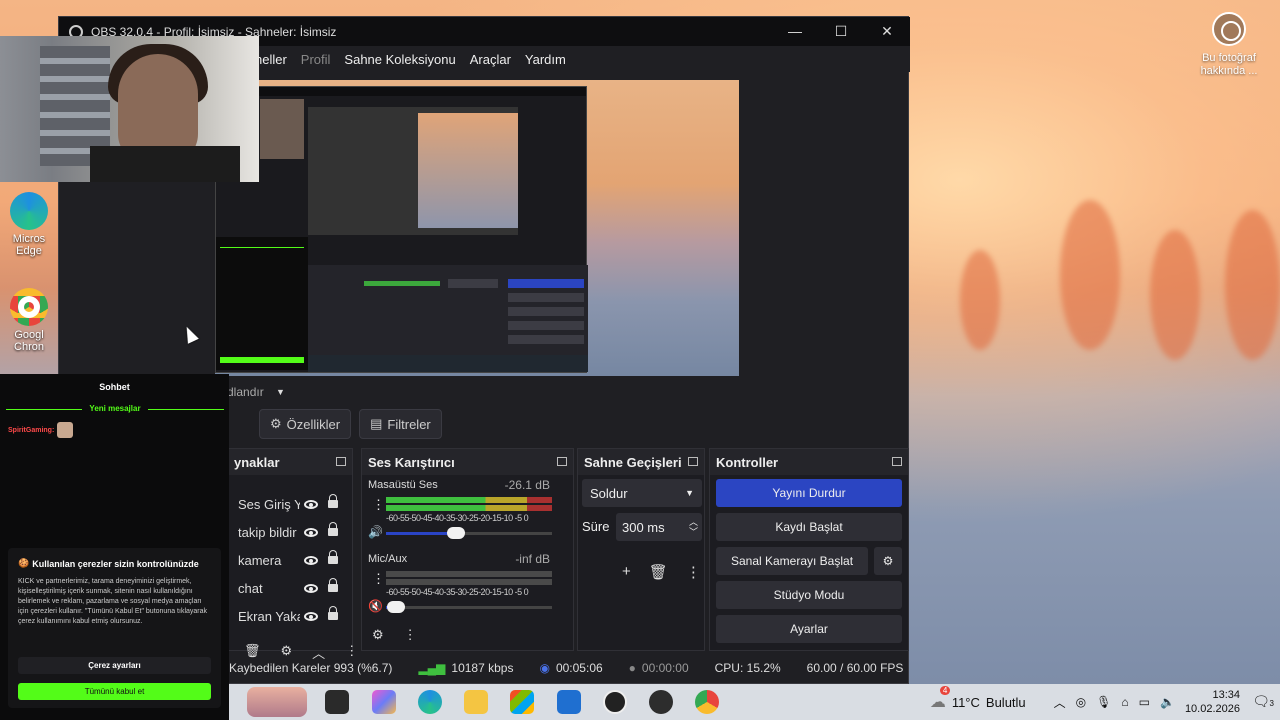 This screenshot has width=1280, height=720. What do you see at coordinates (305, 424) in the screenshot?
I see `properties-button: ⚙ Özellikler` at bounding box center [305, 424].